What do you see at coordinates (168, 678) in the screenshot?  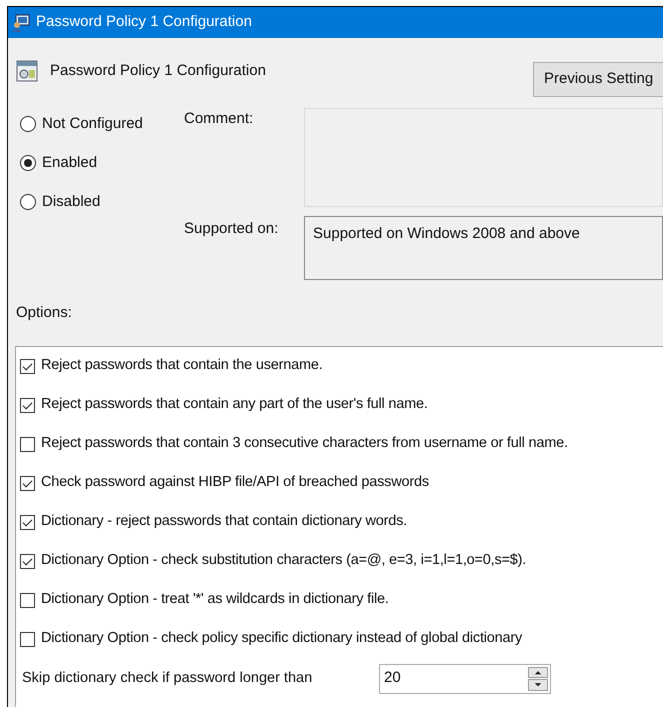 I see `option-label: Skip dictionary check if password longer than` at bounding box center [168, 678].